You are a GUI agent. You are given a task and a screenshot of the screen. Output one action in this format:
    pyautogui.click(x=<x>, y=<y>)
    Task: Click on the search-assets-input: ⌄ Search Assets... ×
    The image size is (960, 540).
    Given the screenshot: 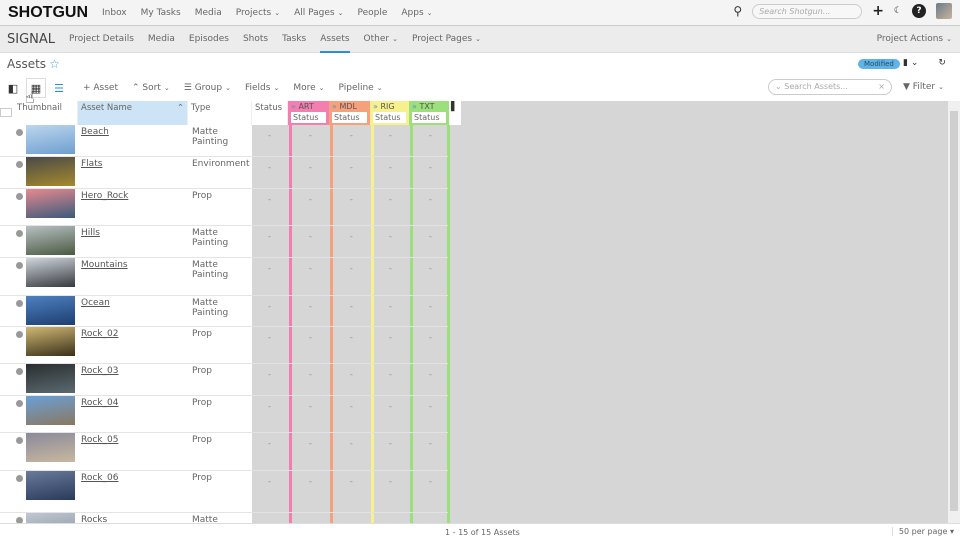 What is the action you would take?
    pyautogui.click(x=830, y=87)
    